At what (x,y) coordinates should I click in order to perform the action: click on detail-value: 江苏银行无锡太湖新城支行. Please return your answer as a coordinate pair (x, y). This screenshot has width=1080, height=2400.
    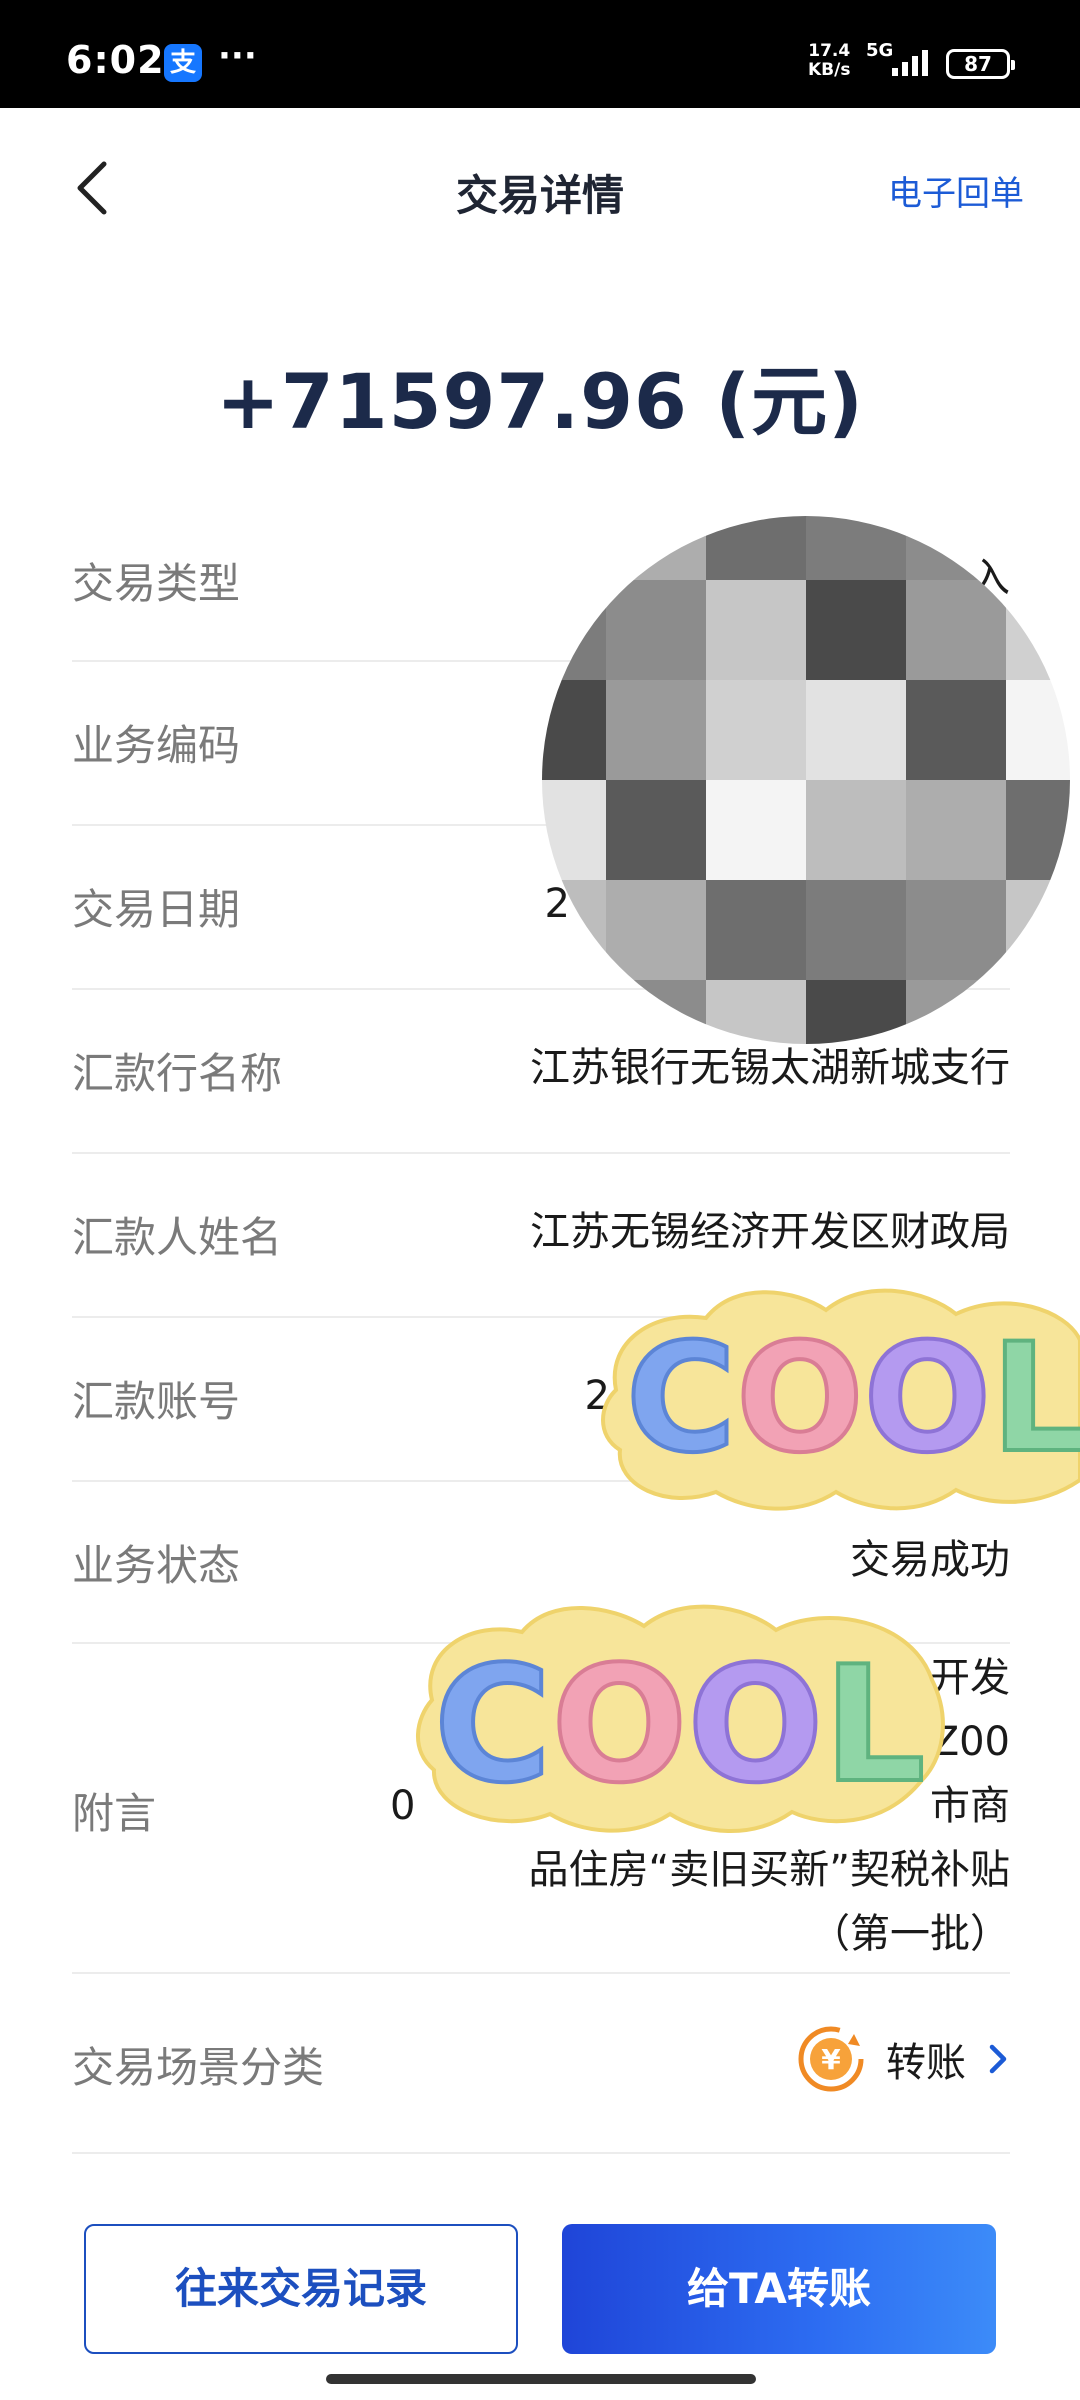
    Looking at the image, I should click on (770, 1068).